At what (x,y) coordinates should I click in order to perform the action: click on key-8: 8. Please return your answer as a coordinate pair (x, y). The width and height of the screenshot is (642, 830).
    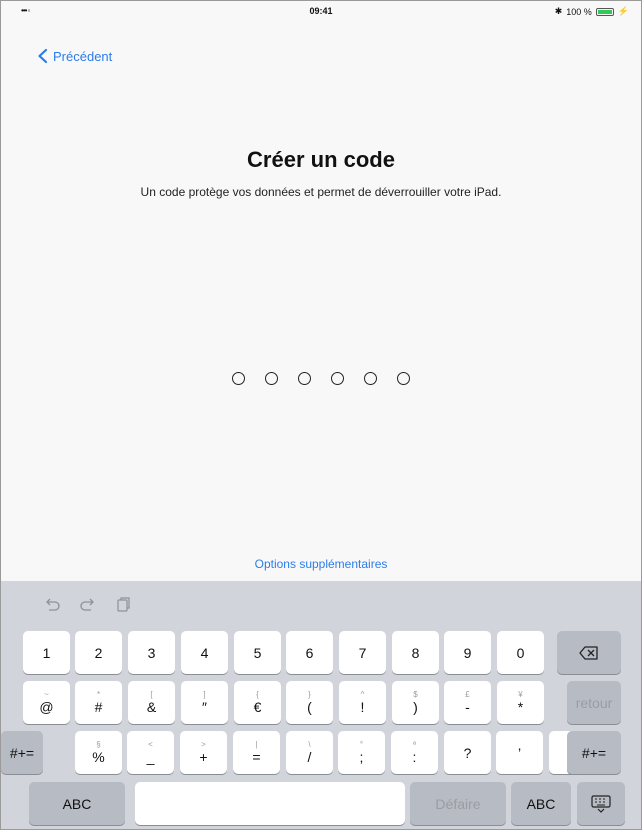
    Looking at the image, I should click on (415, 652).